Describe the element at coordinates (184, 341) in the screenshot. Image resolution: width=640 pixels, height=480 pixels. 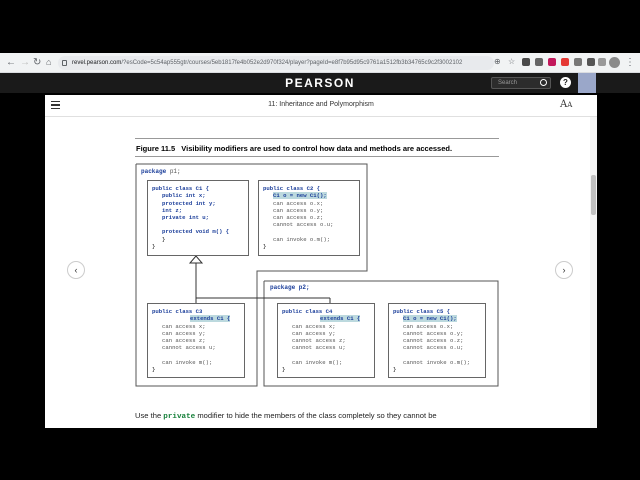
I see `code-line: can access z;` at that location.